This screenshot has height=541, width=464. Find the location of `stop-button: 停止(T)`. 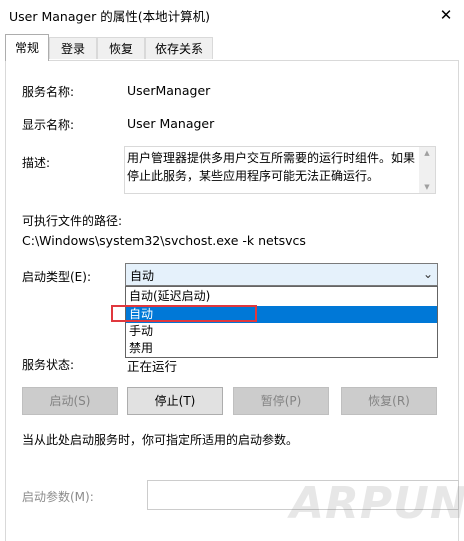

stop-button: 停止(T) is located at coordinates (175, 401).